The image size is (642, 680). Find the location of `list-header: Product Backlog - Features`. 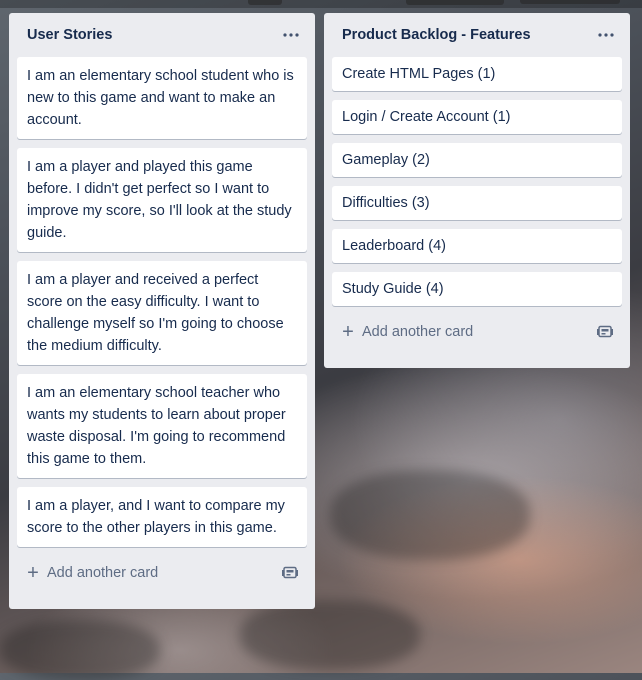

list-header: Product Backlog - Features is located at coordinates (477, 35).